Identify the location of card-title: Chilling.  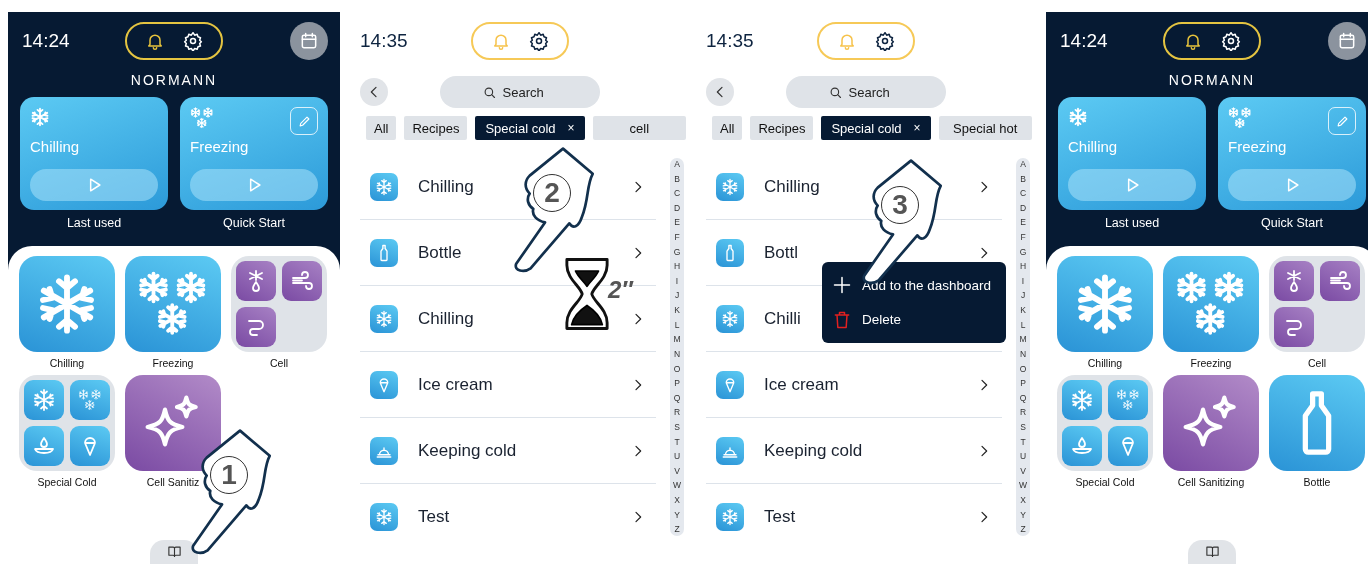
(1093, 146).